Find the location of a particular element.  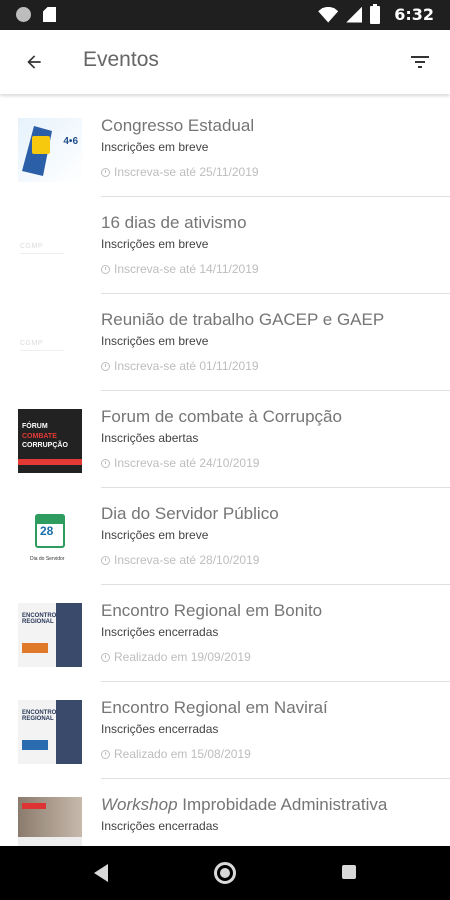

nav-home-icon is located at coordinates (225, 873).